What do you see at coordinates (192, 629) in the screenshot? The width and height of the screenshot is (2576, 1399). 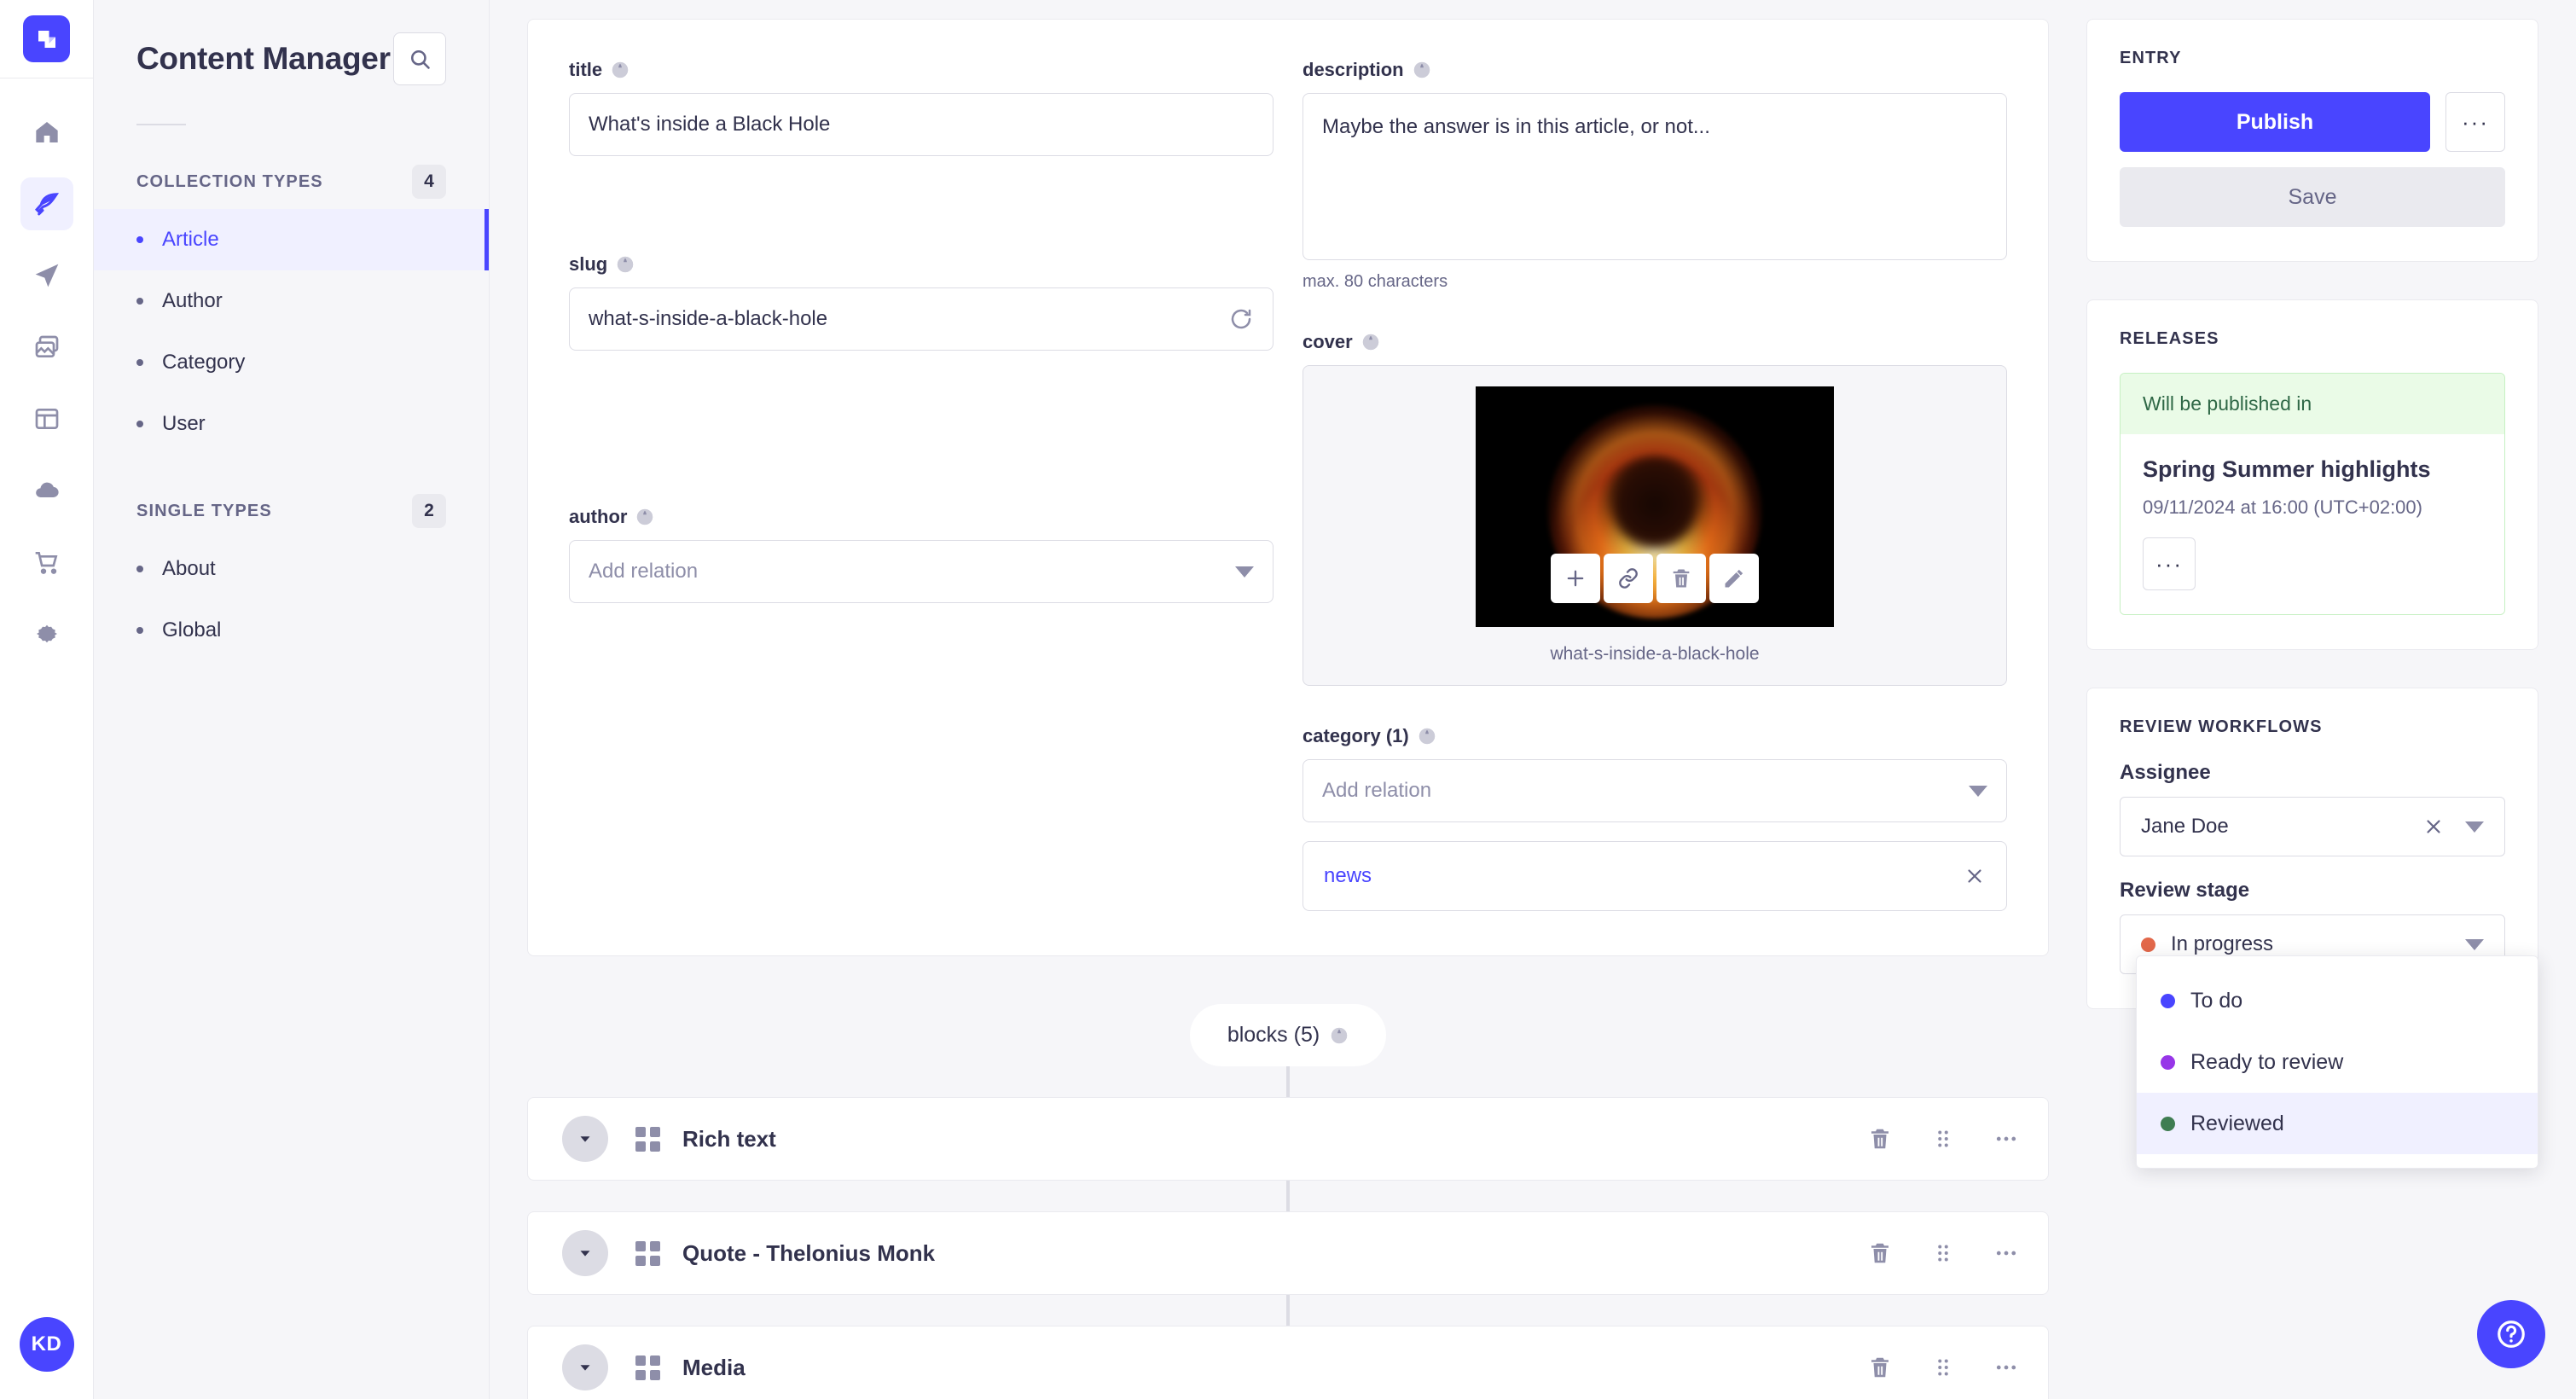 I see `sidebar-item-label: Global` at bounding box center [192, 629].